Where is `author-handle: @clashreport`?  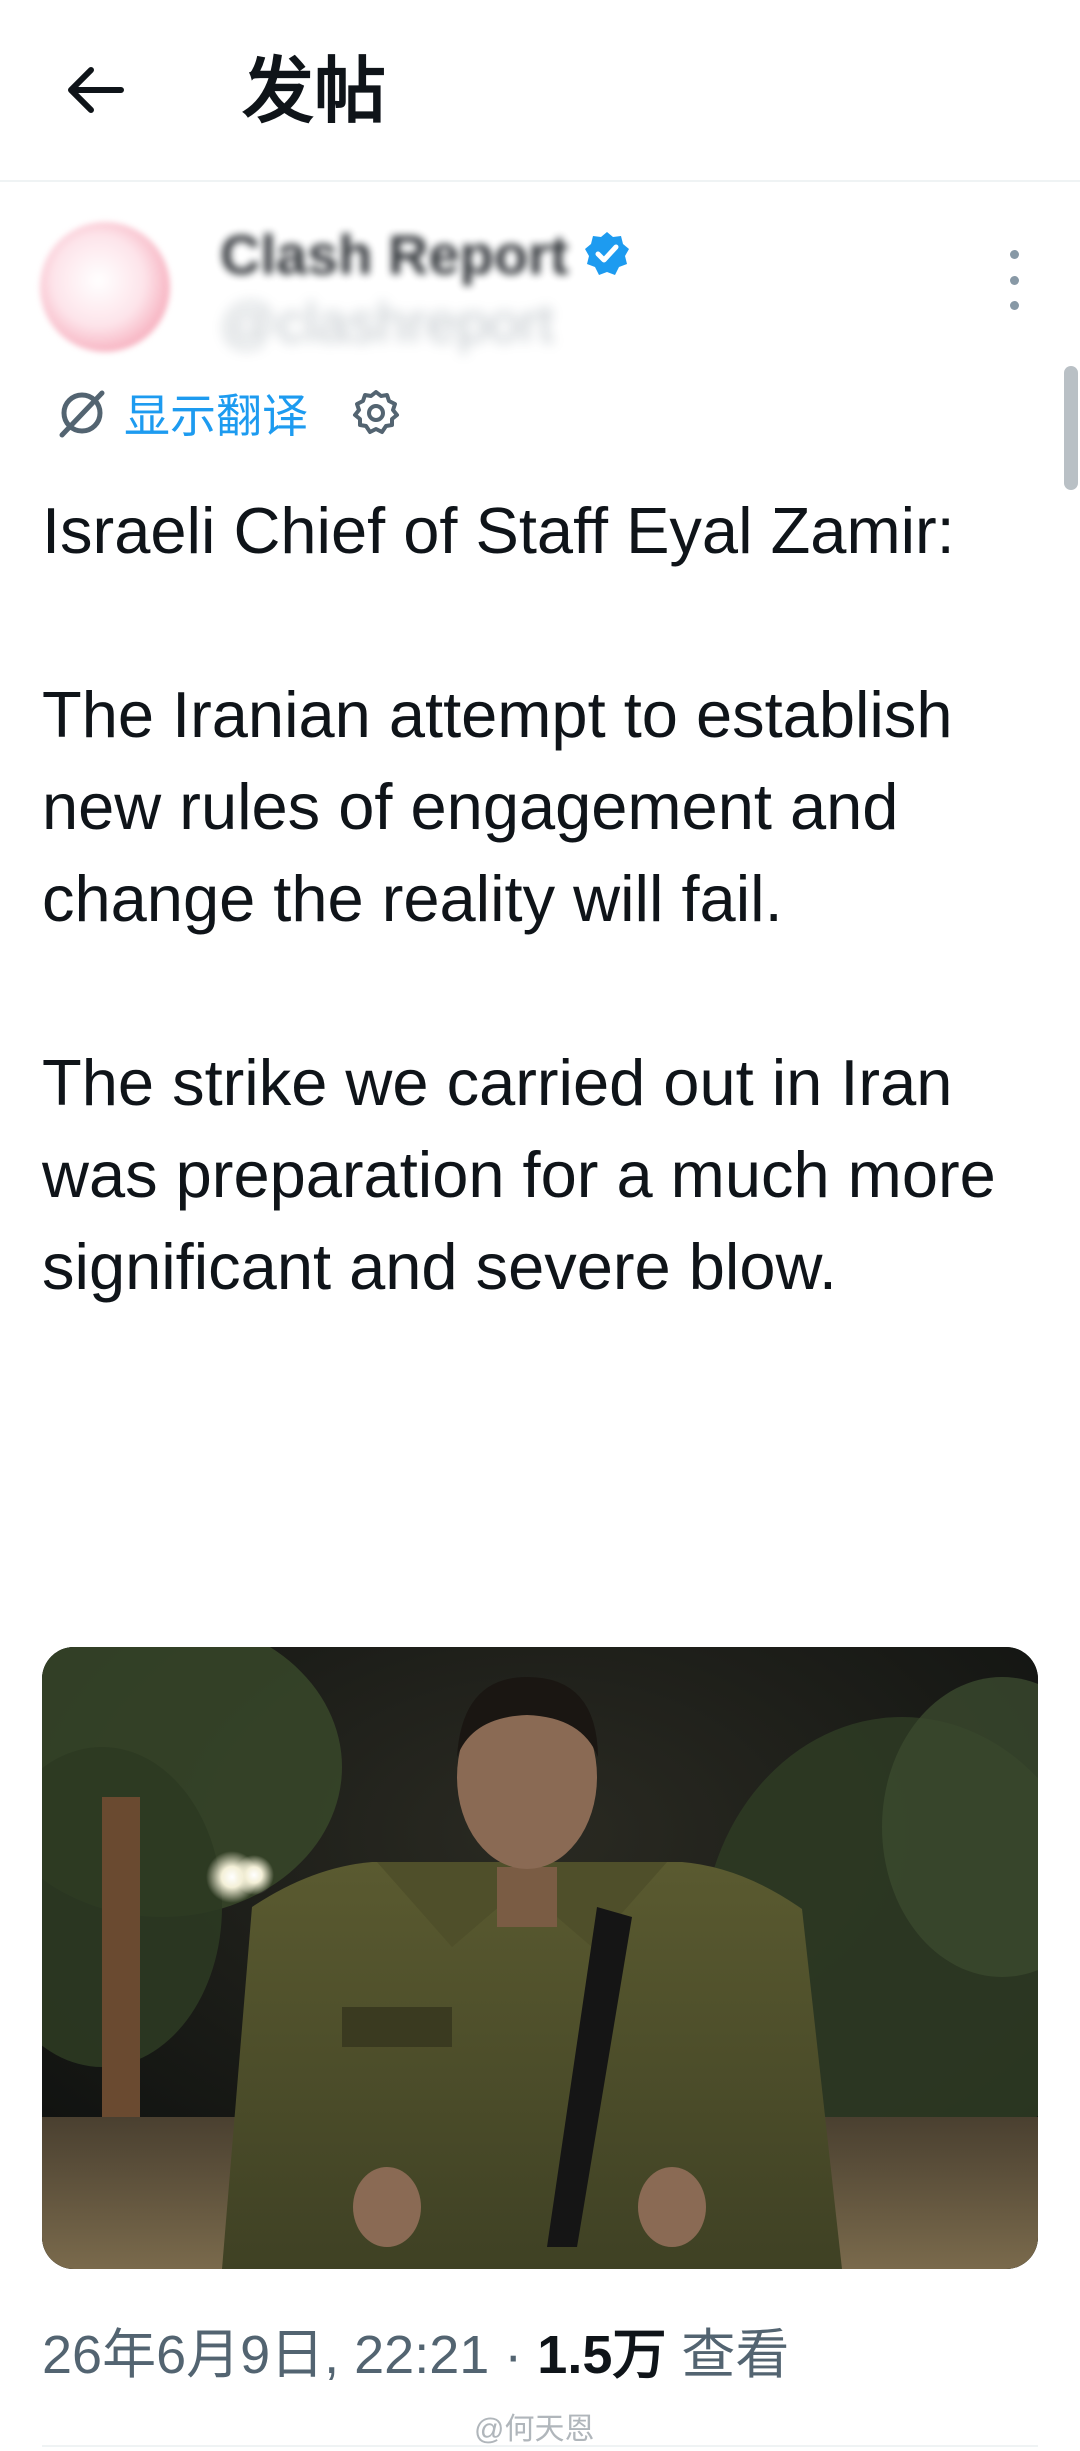 author-handle: @clashreport is located at coordinates (387, 322).